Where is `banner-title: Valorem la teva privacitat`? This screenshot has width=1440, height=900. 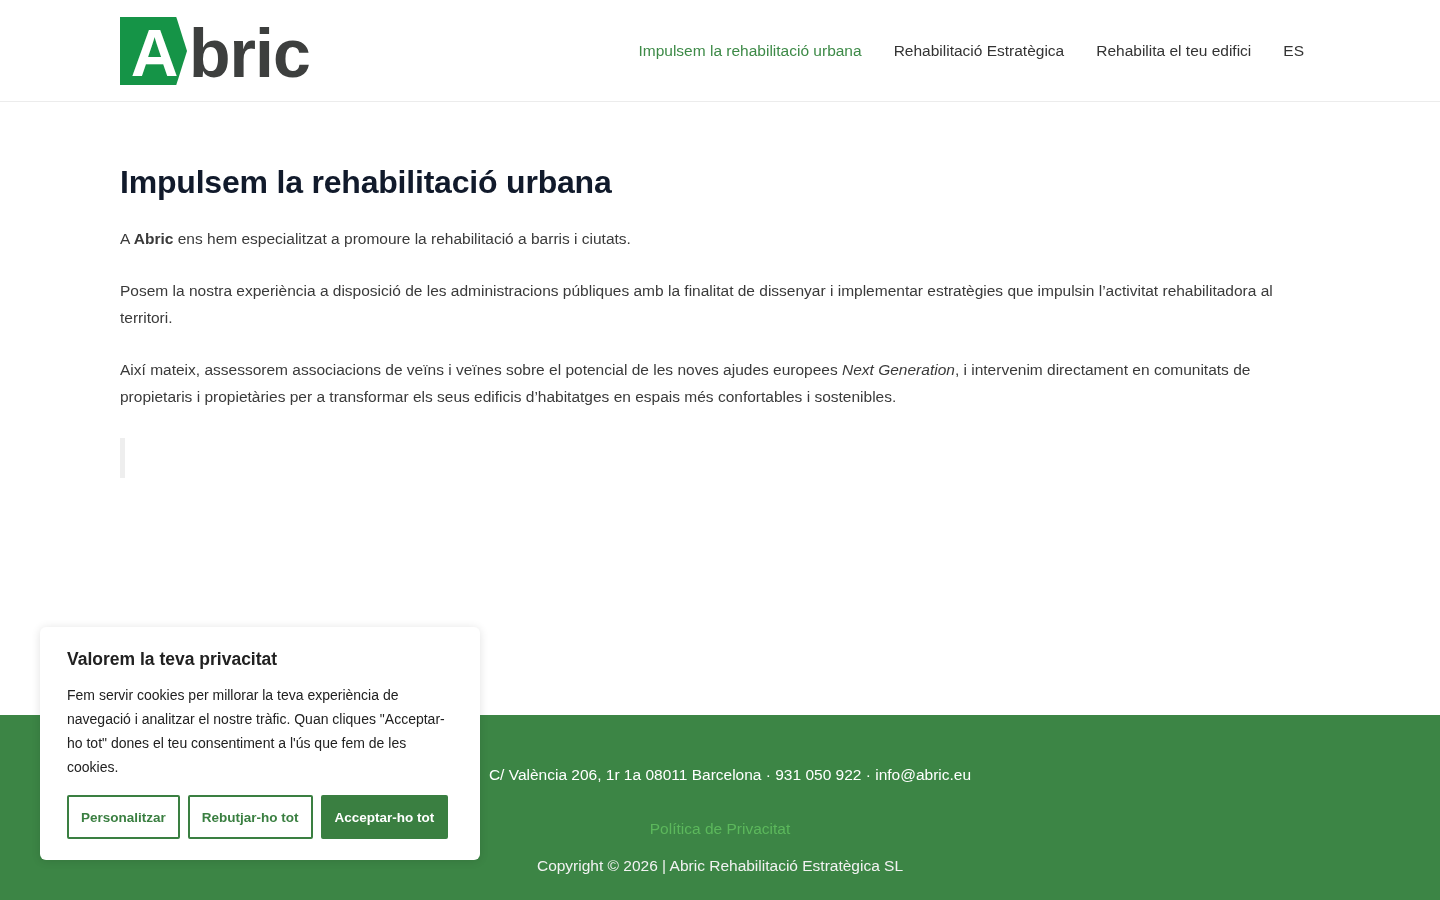
banner-title: Valorem la teva privacitat is located at coordinates (173, 659).